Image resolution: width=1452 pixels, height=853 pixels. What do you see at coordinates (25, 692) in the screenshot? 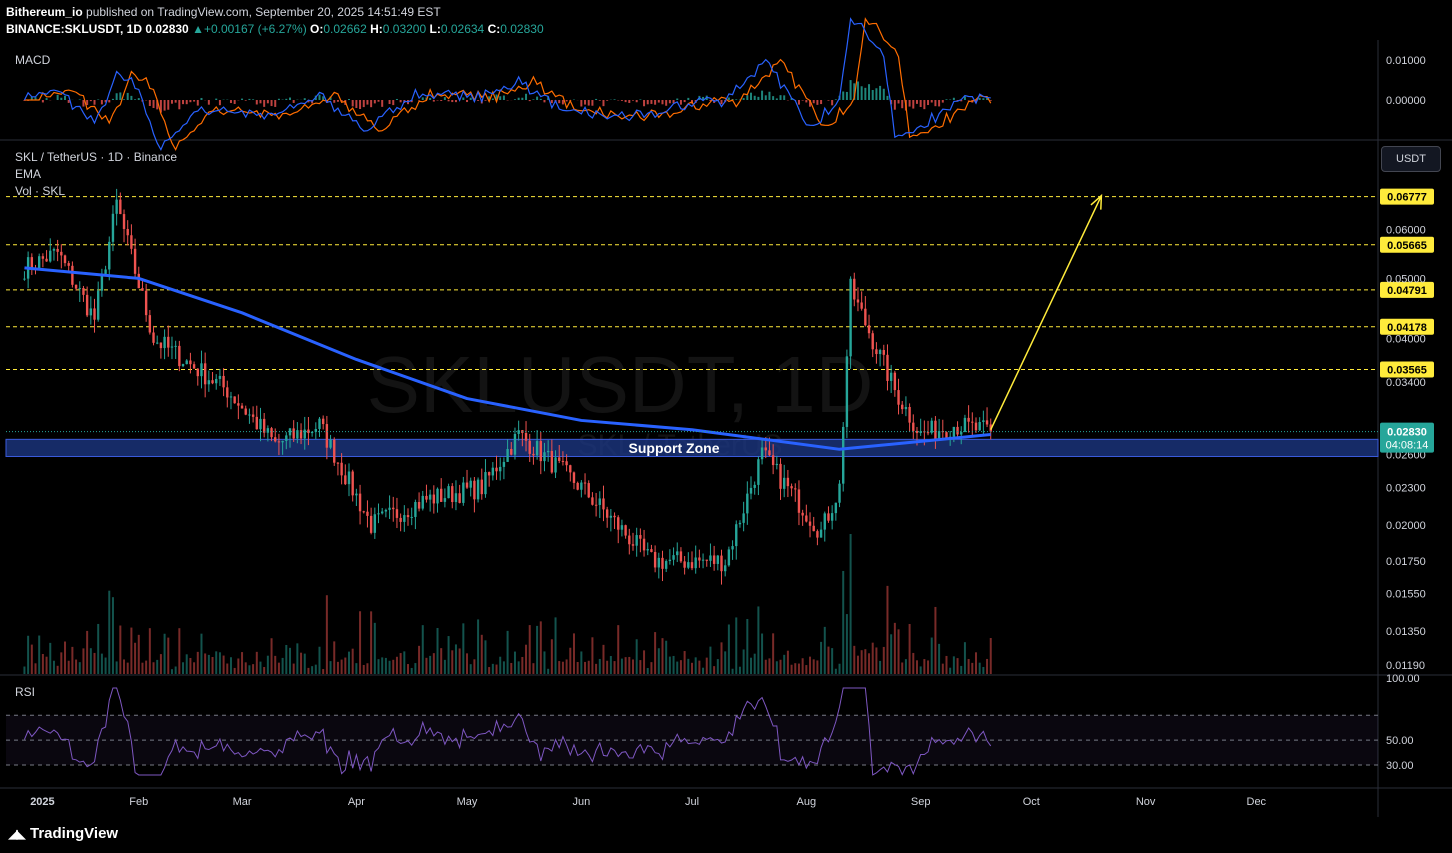
I see `rsi-legend: RSI` at bounding box center [25, 692].